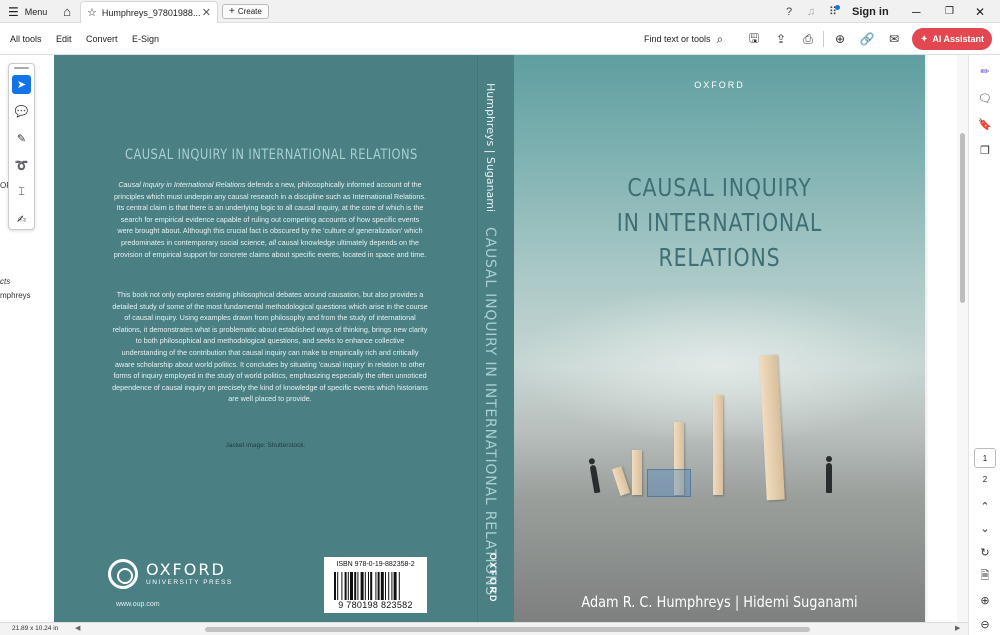 The width and height of the screenshot is (1000, 635). I want to click on front-title-line: CAUSAL INQUIRY, so click(719, 187).